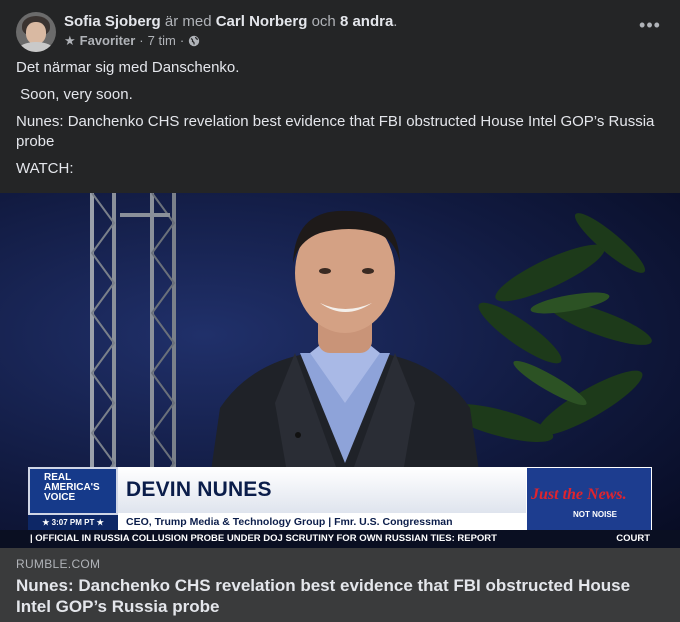 This screenshot has width=680, height=622. Describe the element at coordinates (36, 32) in the screenshot. I see `author-avatar` at that location.